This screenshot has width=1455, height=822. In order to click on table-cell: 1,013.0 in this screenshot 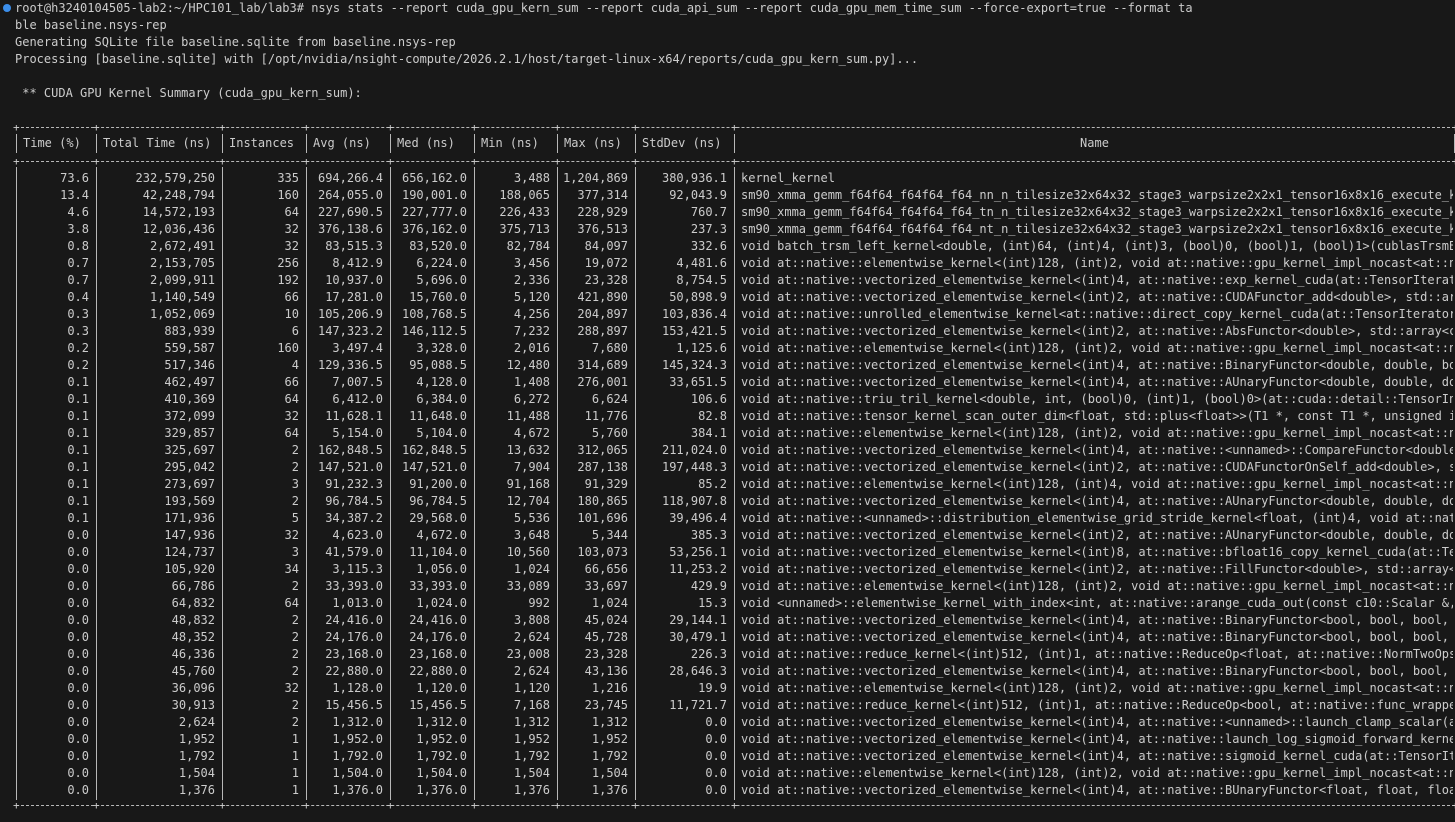, I will do `click(357, 603)`.